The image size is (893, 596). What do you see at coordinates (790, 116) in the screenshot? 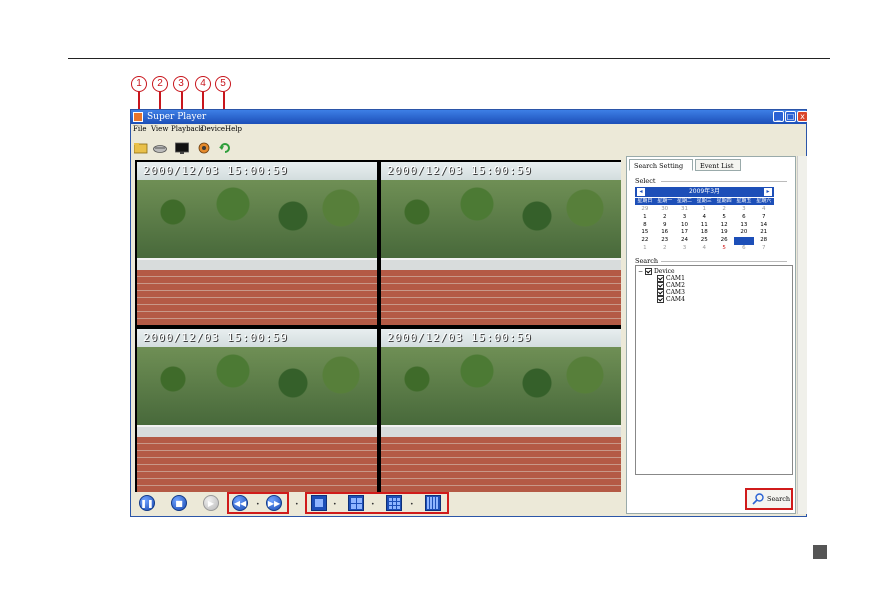
I see `maximize-button: □` at bounding box center [790, 116].